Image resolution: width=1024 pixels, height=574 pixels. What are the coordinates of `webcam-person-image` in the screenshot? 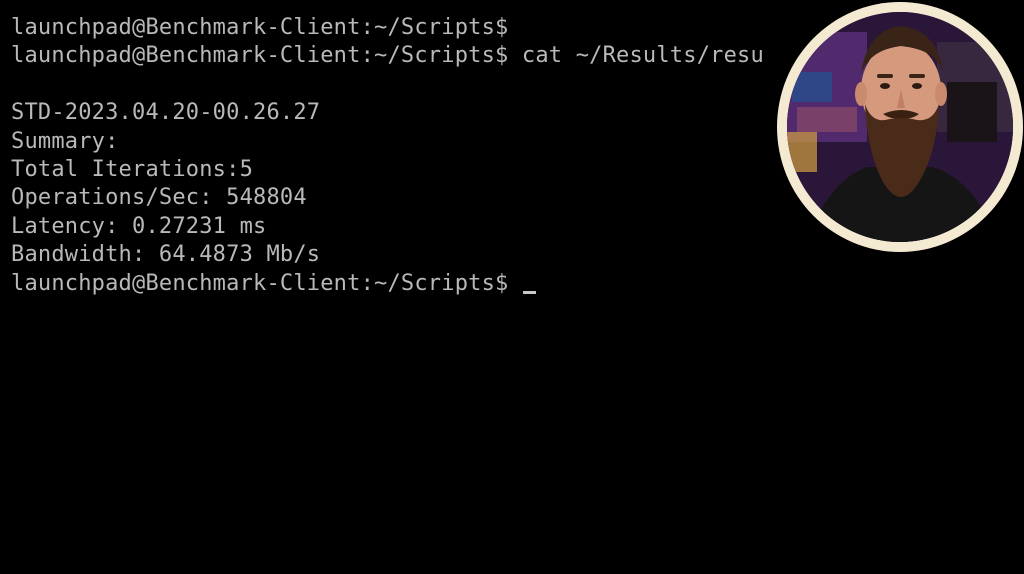 It's located at (900, 127).